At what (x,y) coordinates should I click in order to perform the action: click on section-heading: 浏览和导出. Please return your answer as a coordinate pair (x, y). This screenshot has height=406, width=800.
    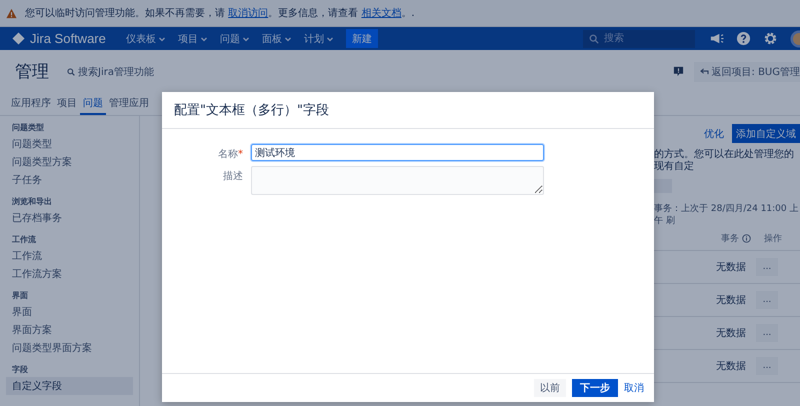
    Looking at the image, I should click on (32, 201).